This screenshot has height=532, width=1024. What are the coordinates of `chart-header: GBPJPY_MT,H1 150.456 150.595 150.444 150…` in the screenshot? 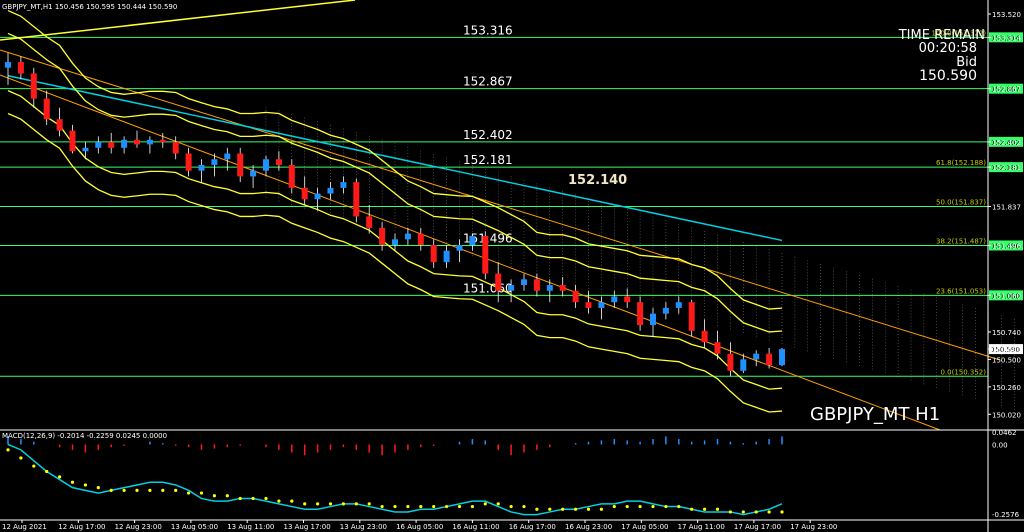 It's located at (89, 7).